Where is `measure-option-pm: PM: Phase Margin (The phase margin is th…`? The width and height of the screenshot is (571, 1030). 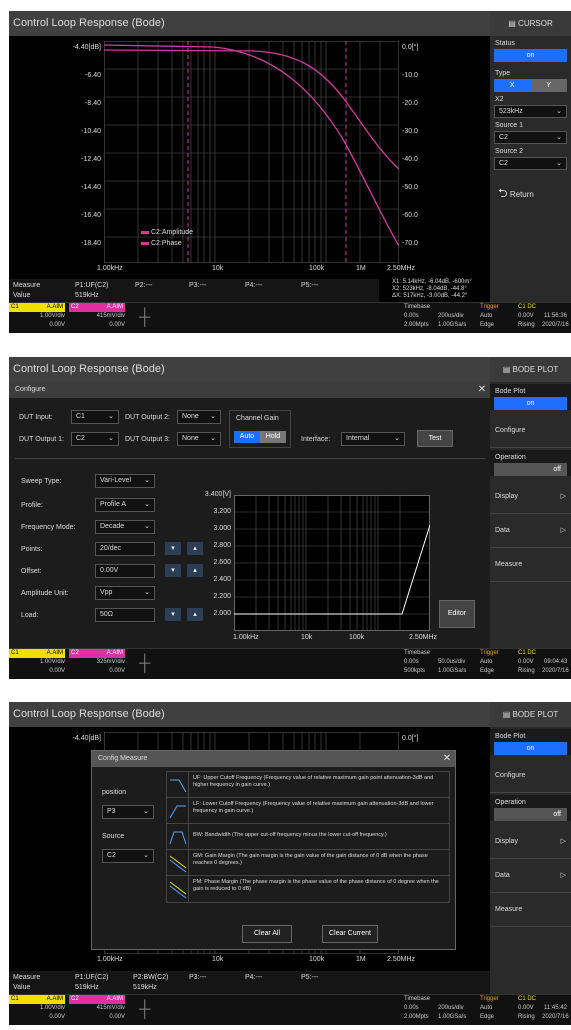 measure-option-pm: PM: Phase Margin (The phase margin is th… is located at coordinates (308, 889).